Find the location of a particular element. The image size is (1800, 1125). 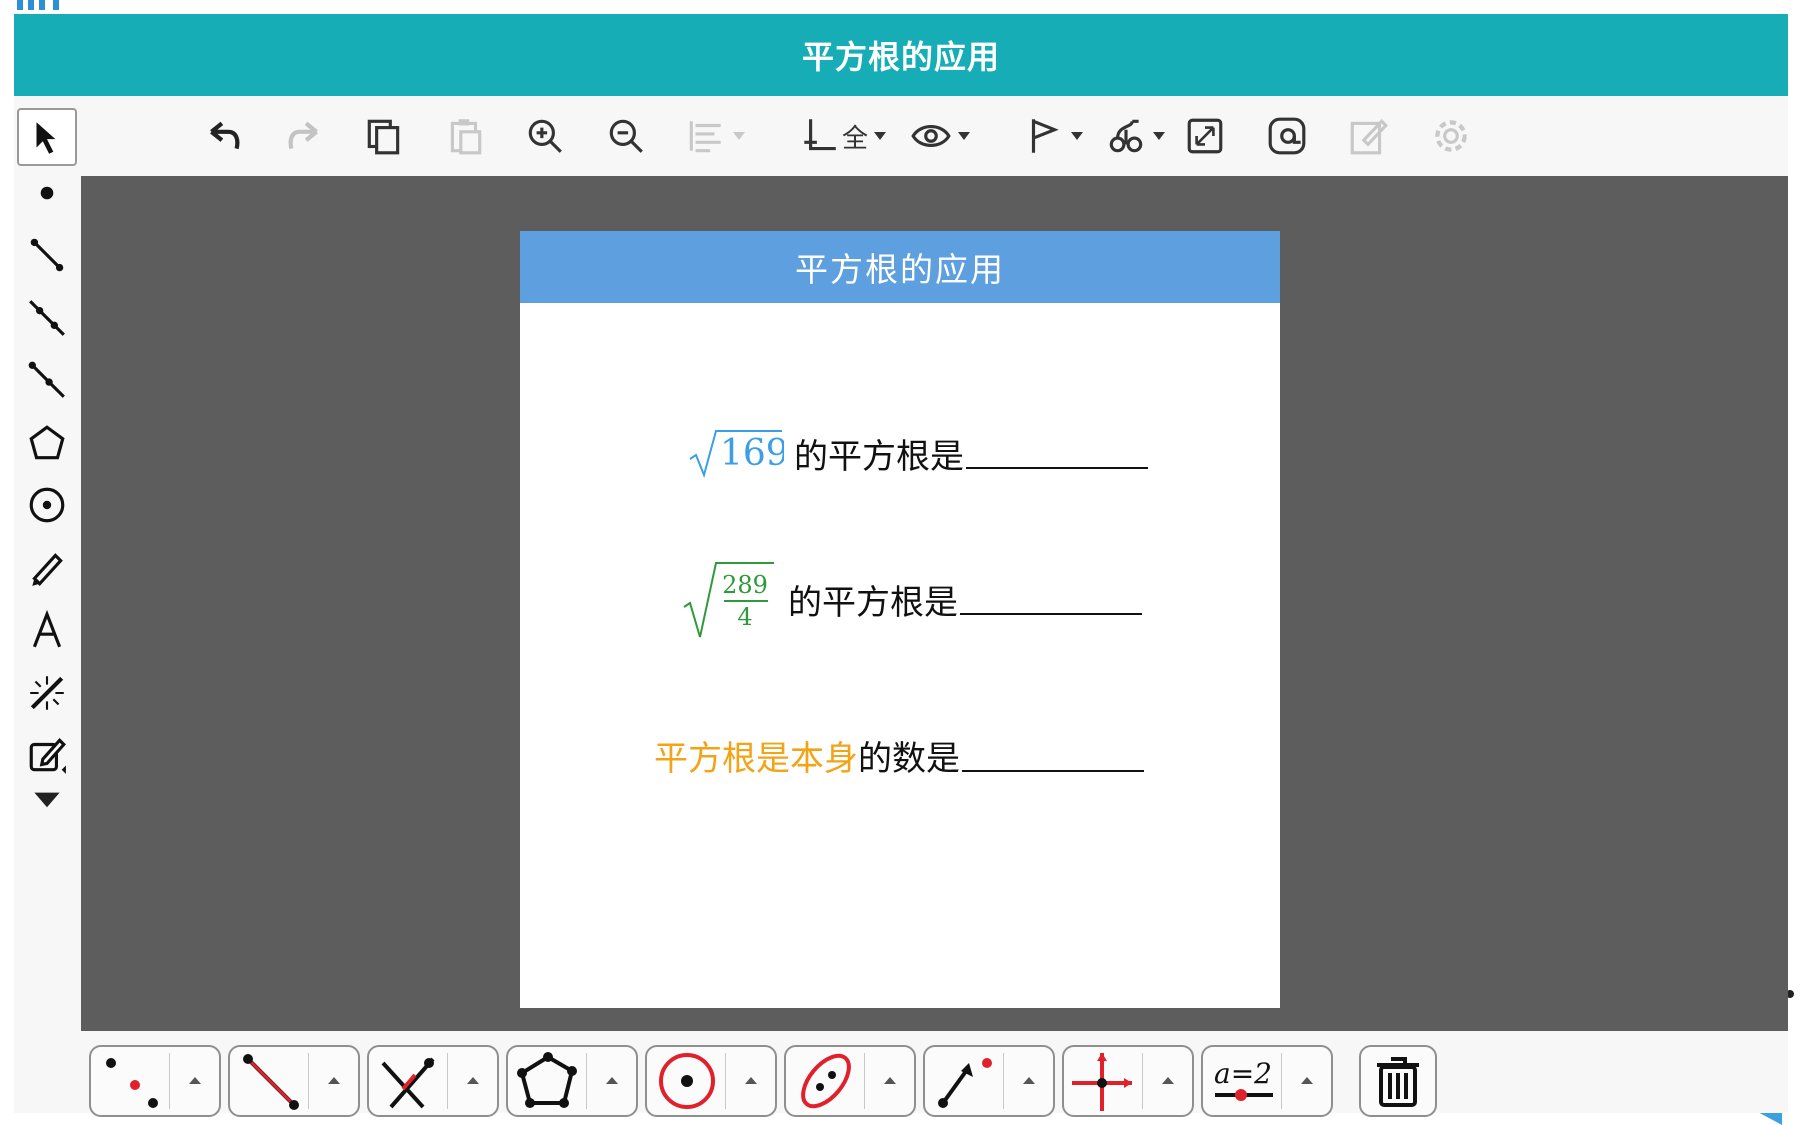

line-icon is located at coordinates (47, 318).